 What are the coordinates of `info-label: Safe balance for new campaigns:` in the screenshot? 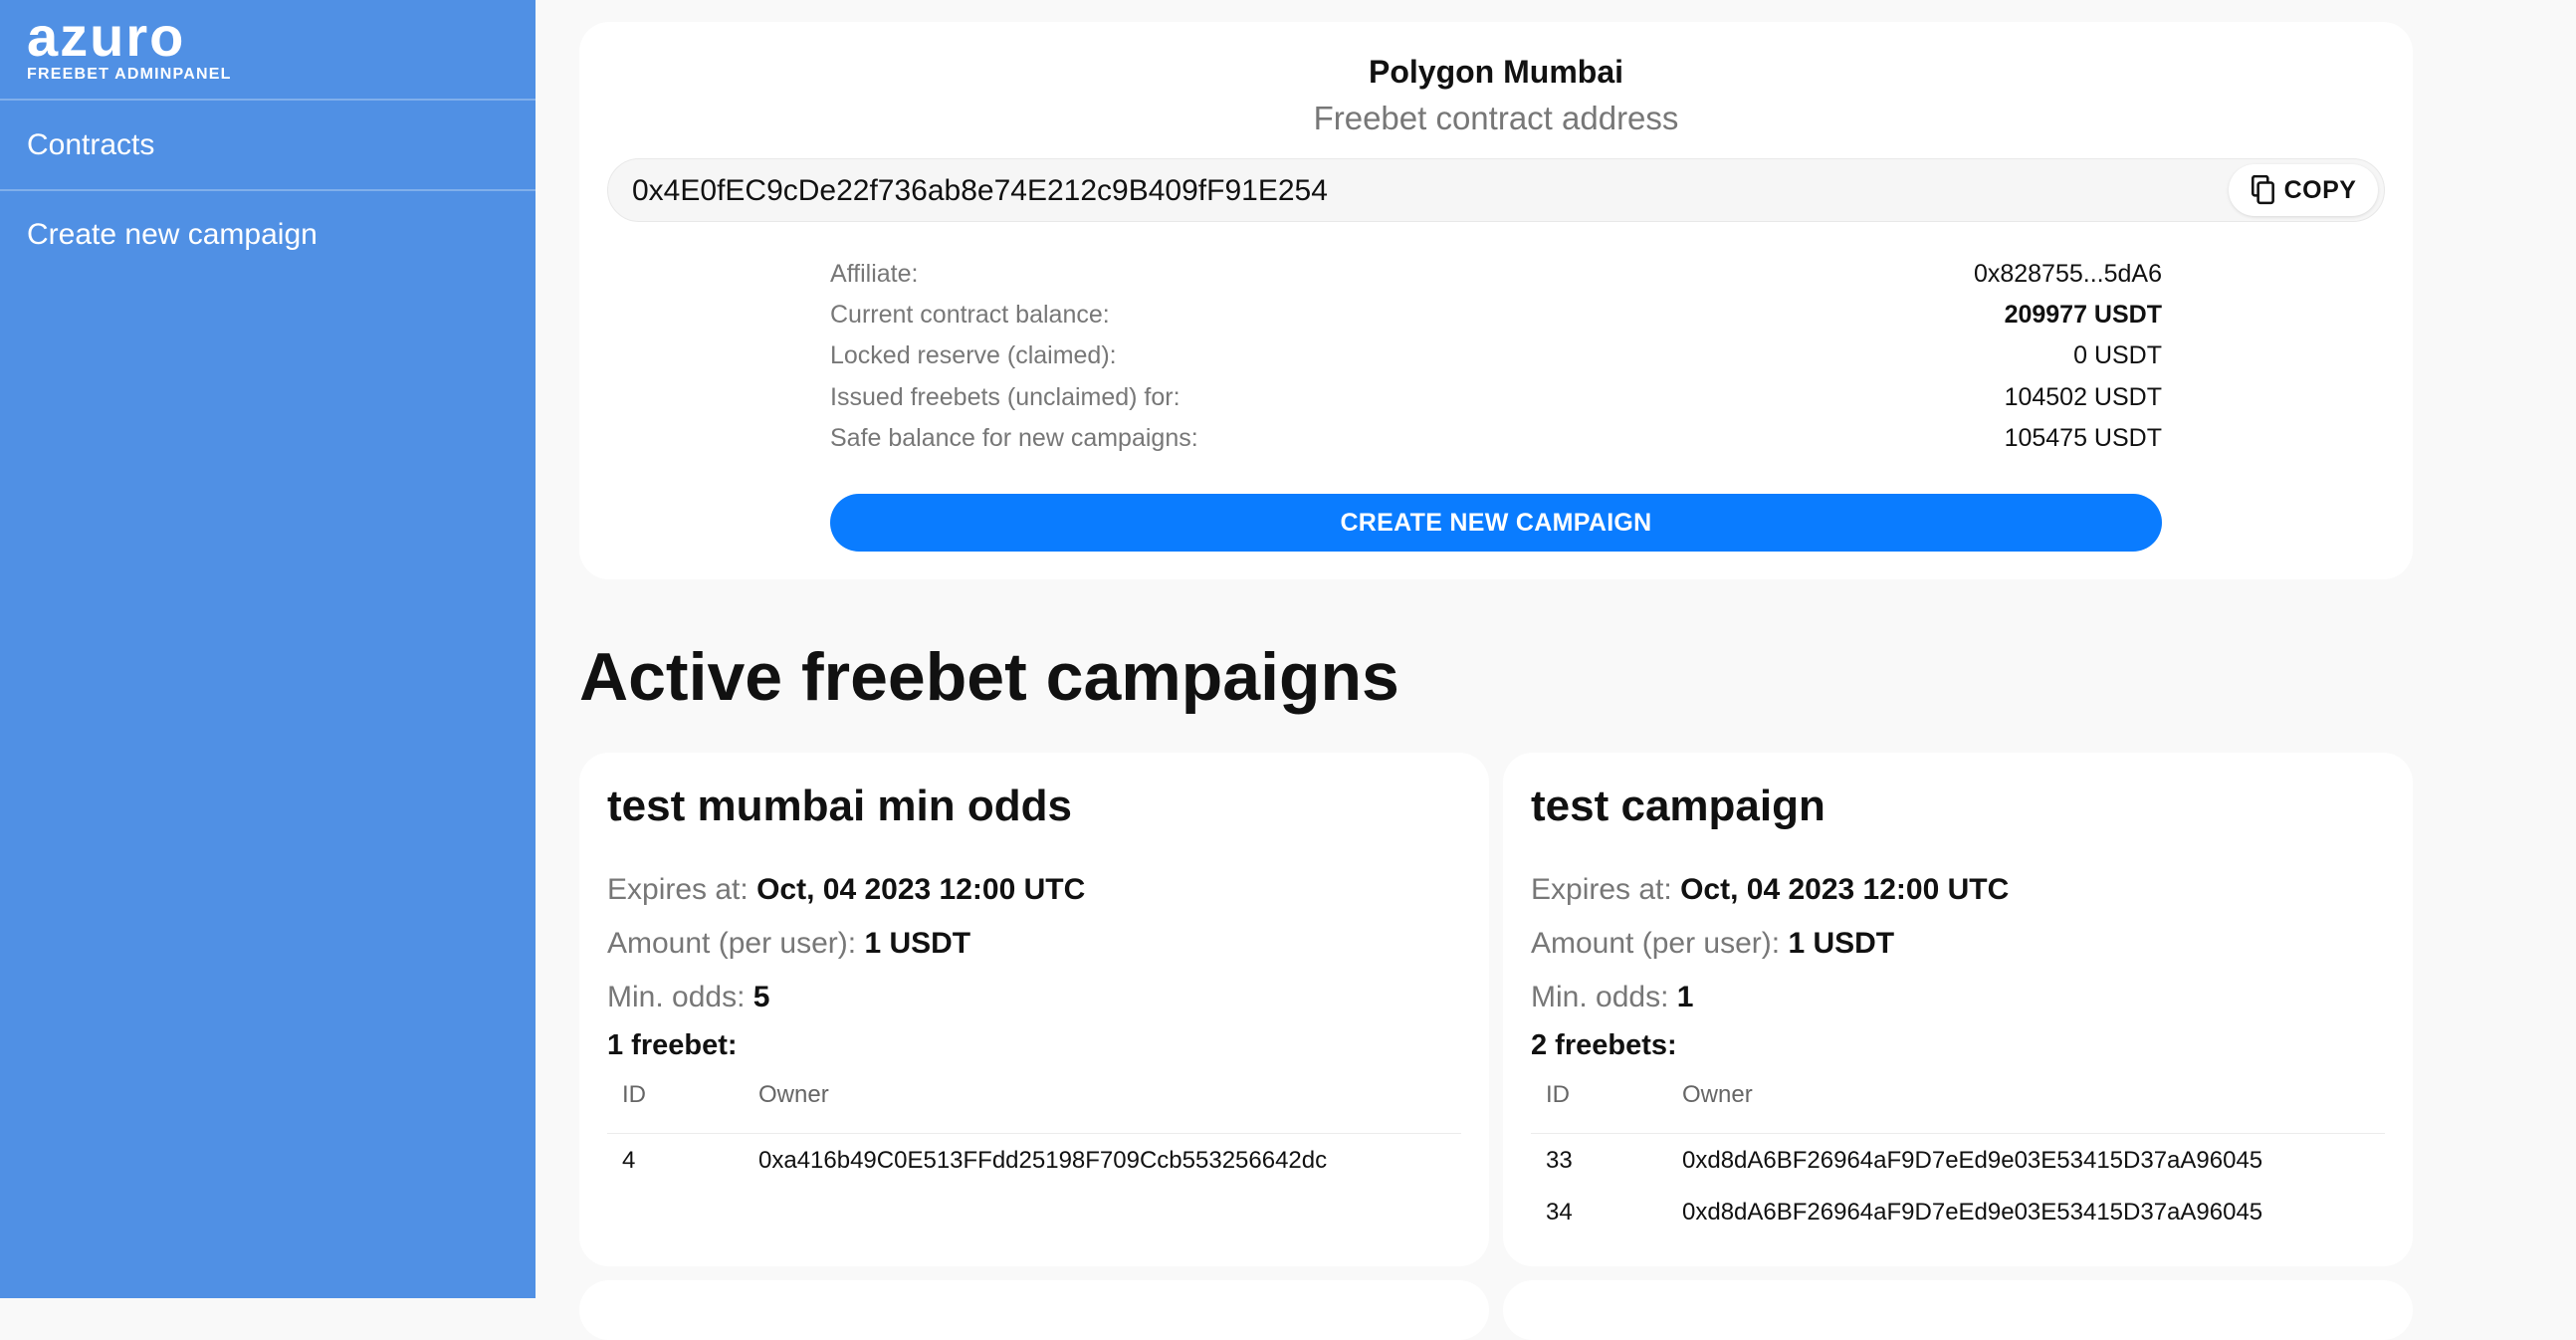 It's located at (1014, 438).